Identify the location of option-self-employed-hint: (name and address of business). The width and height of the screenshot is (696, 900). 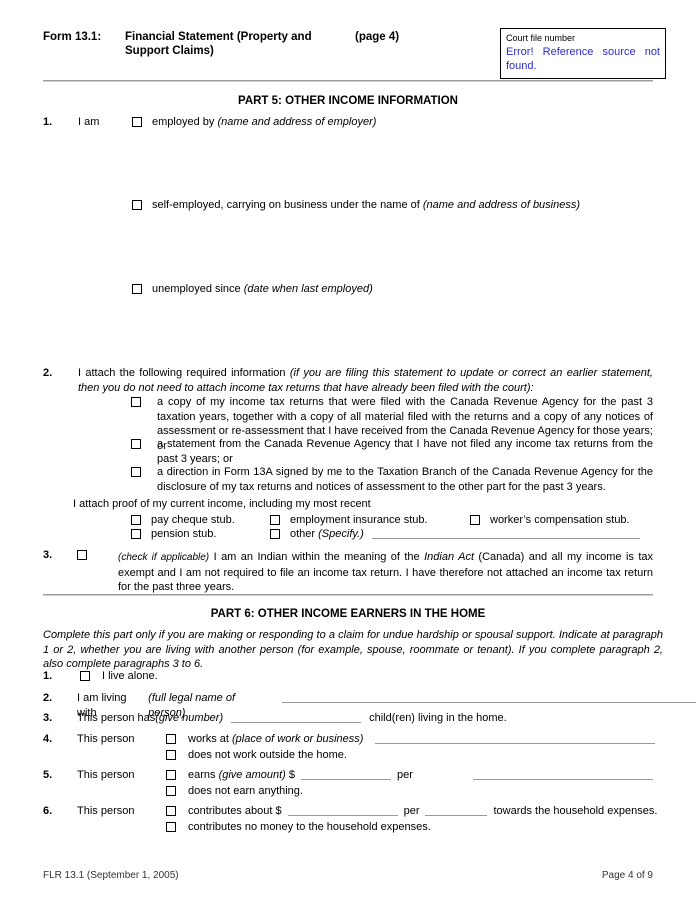
(501, 205).